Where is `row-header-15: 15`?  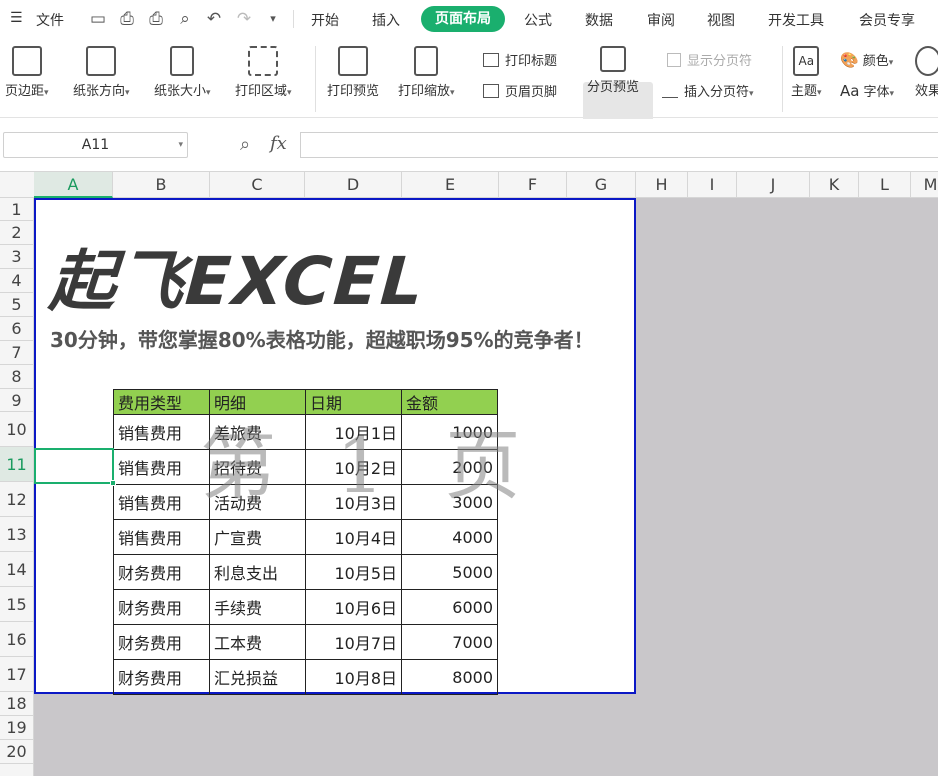
row-header-15: 15 is located at coordinates (16, 604).